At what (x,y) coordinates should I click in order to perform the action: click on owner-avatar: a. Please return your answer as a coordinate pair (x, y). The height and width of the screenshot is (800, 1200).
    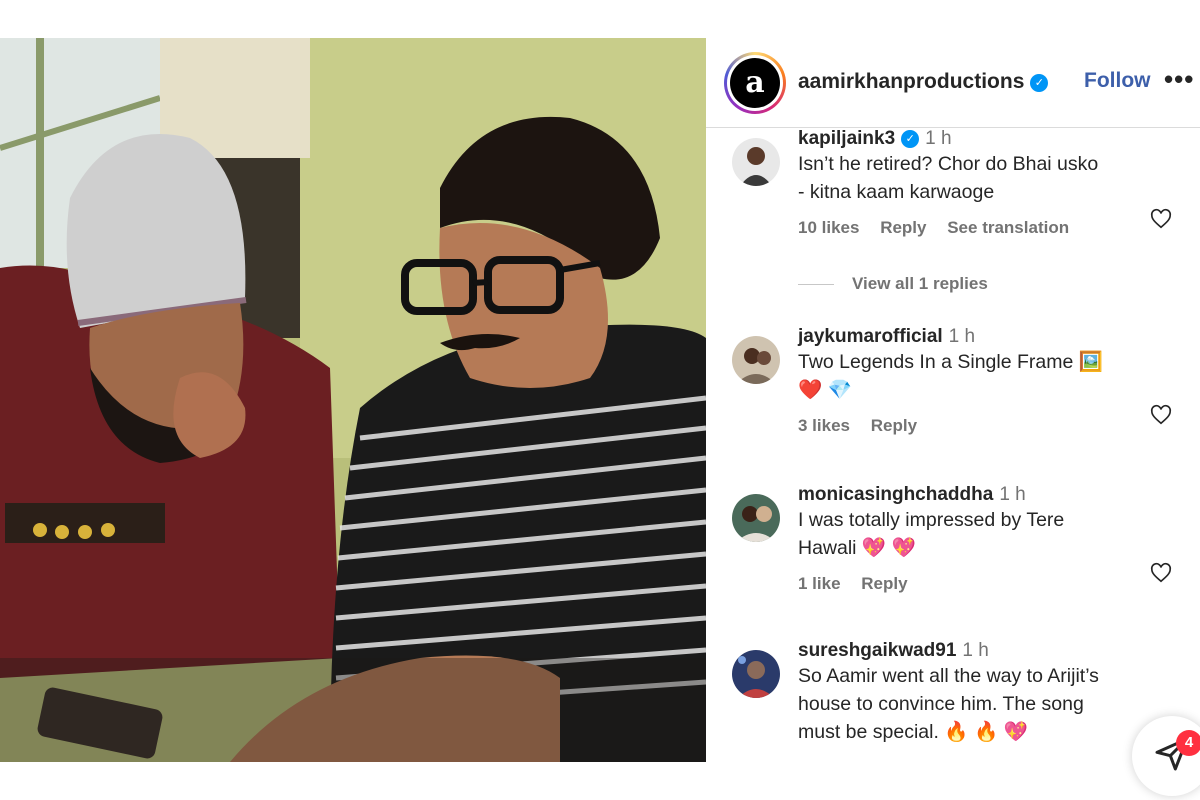
    Looking at the image, I should click on (755, 83).